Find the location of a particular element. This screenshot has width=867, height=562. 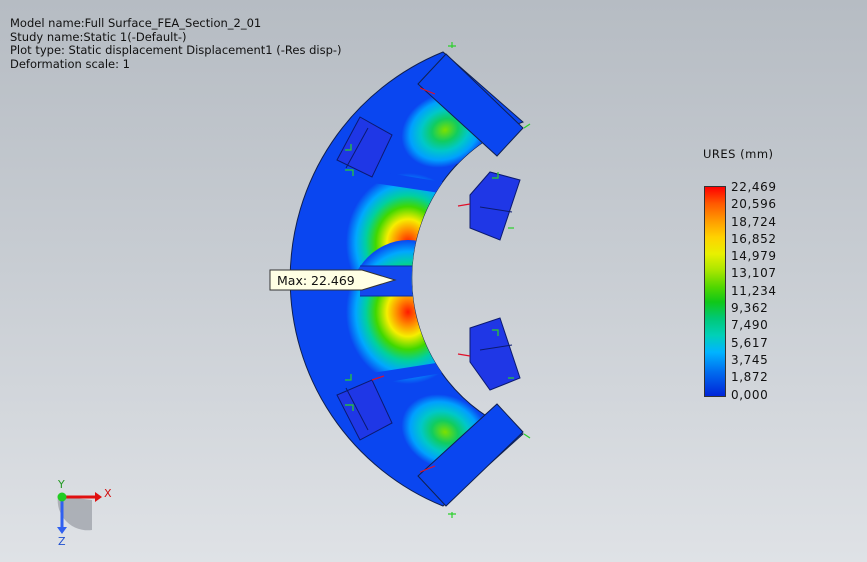

fixture-block-lower-right is located at coordinates (495, 354).